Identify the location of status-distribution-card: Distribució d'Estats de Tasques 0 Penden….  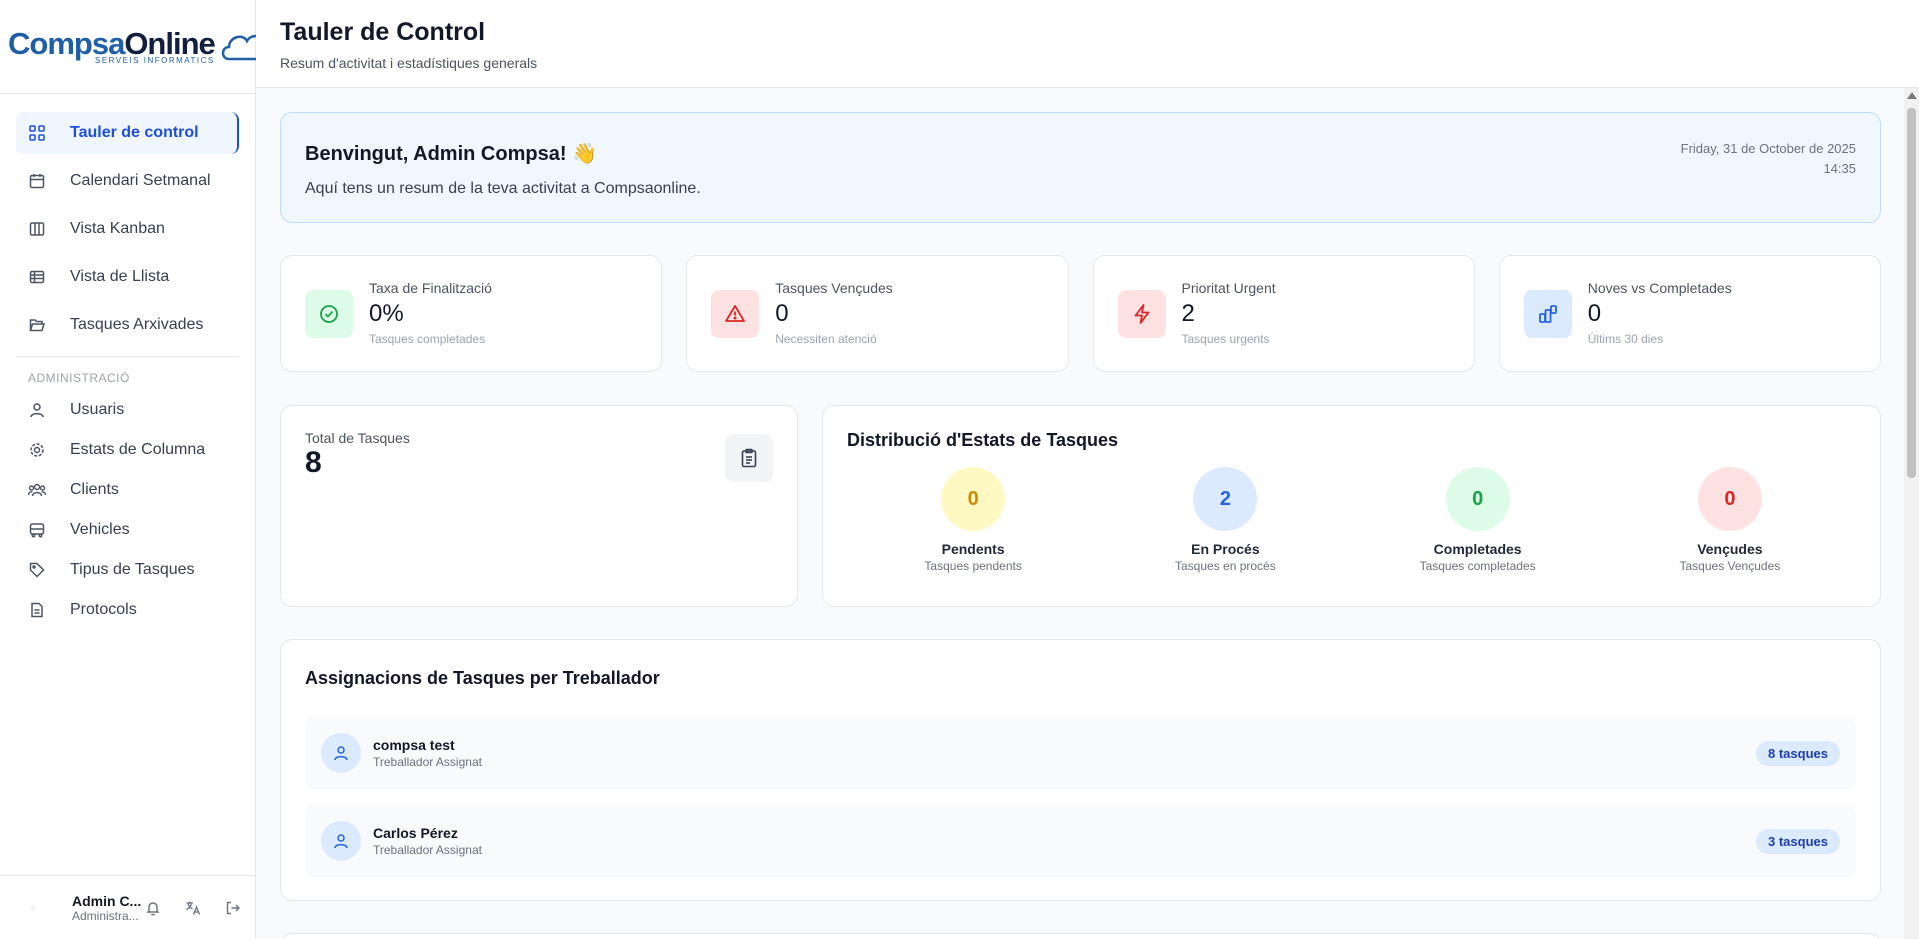
(1351, 506).